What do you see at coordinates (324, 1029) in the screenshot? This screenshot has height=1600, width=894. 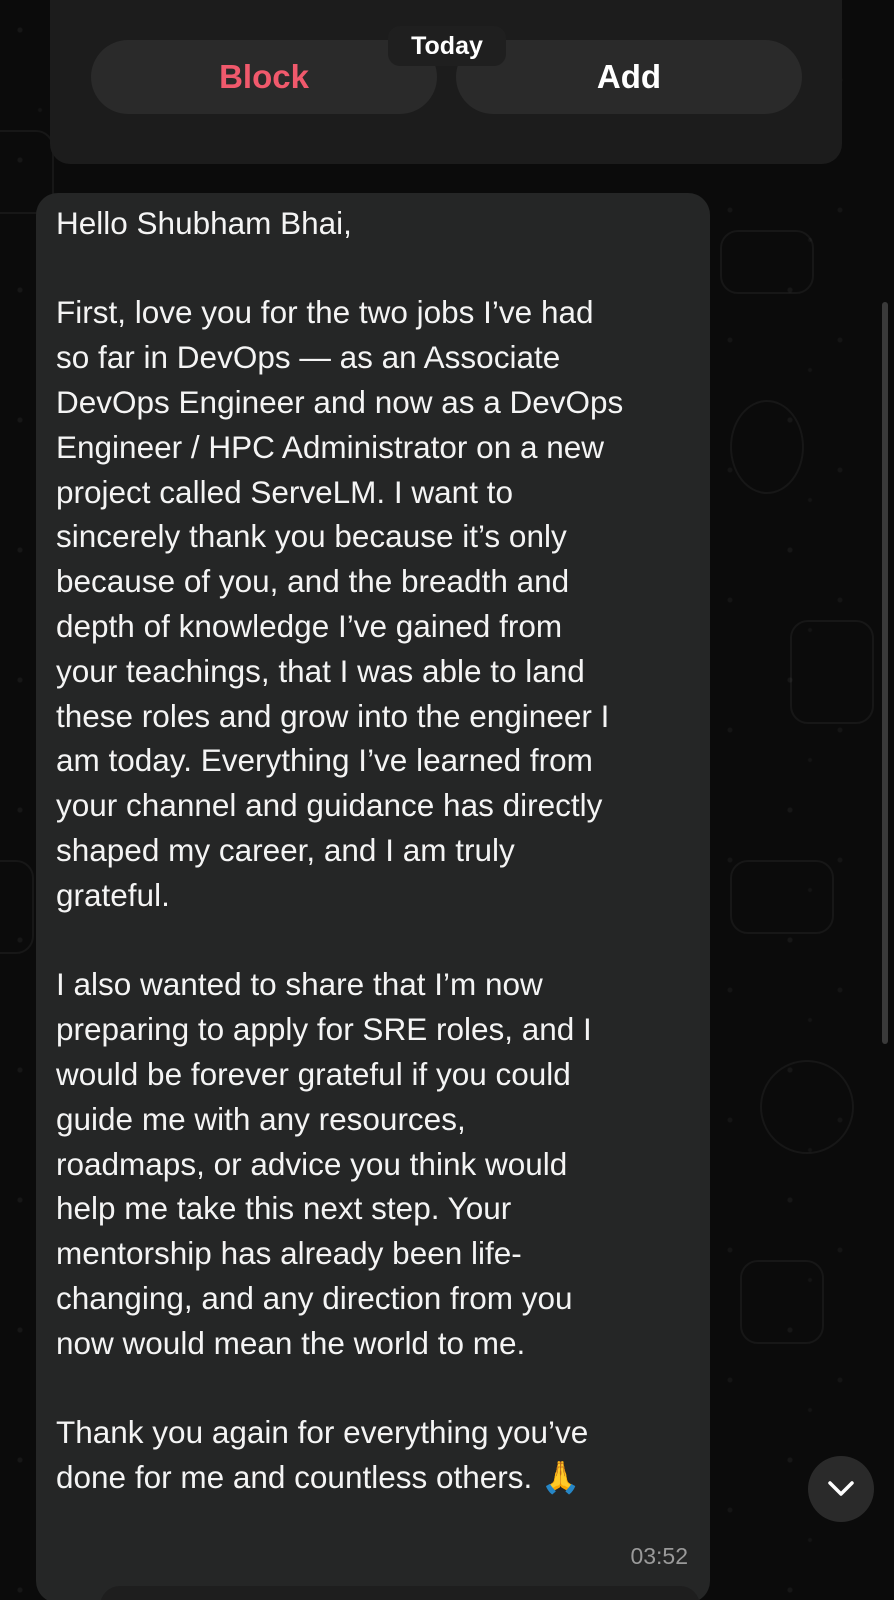 I see `message-line: preparing to apply for SRE roles, and I` at bounding box center [324, 1029].